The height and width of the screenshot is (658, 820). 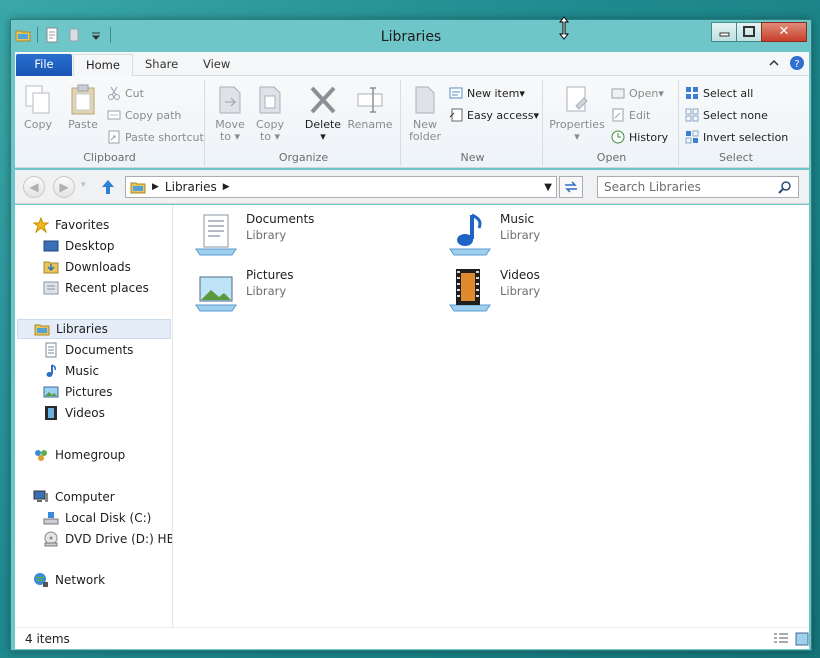 What do you see at coordinates (83, 107) in the screenshot?
I see `paste-button: Paste` at bounding box center [83, 107].